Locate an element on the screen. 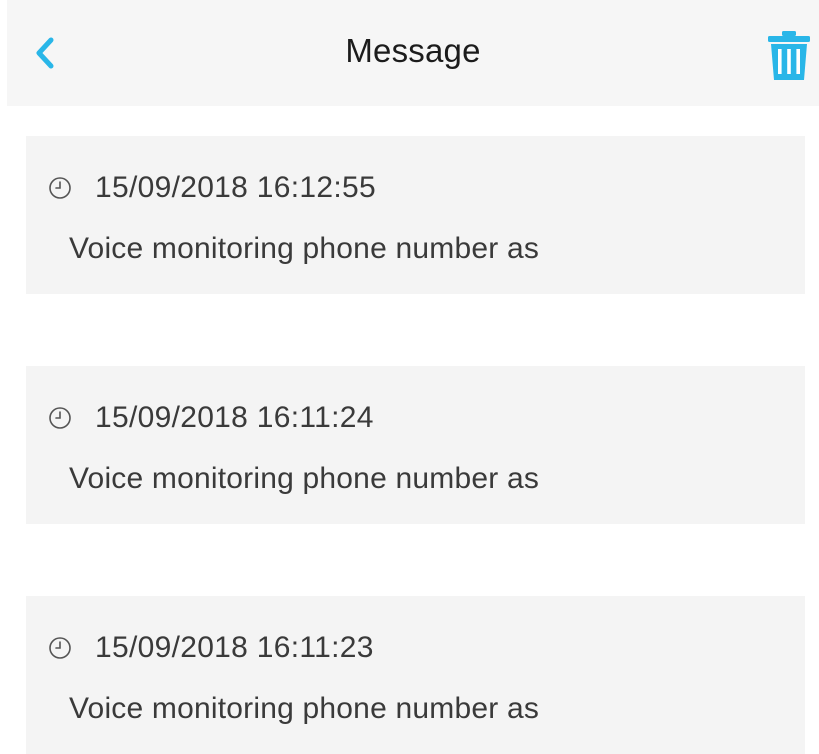 The width and height of the screenshot is (819, 754). message-timestamp: 15/09/2018 16:11:23 is located at coordinates (234, 647).